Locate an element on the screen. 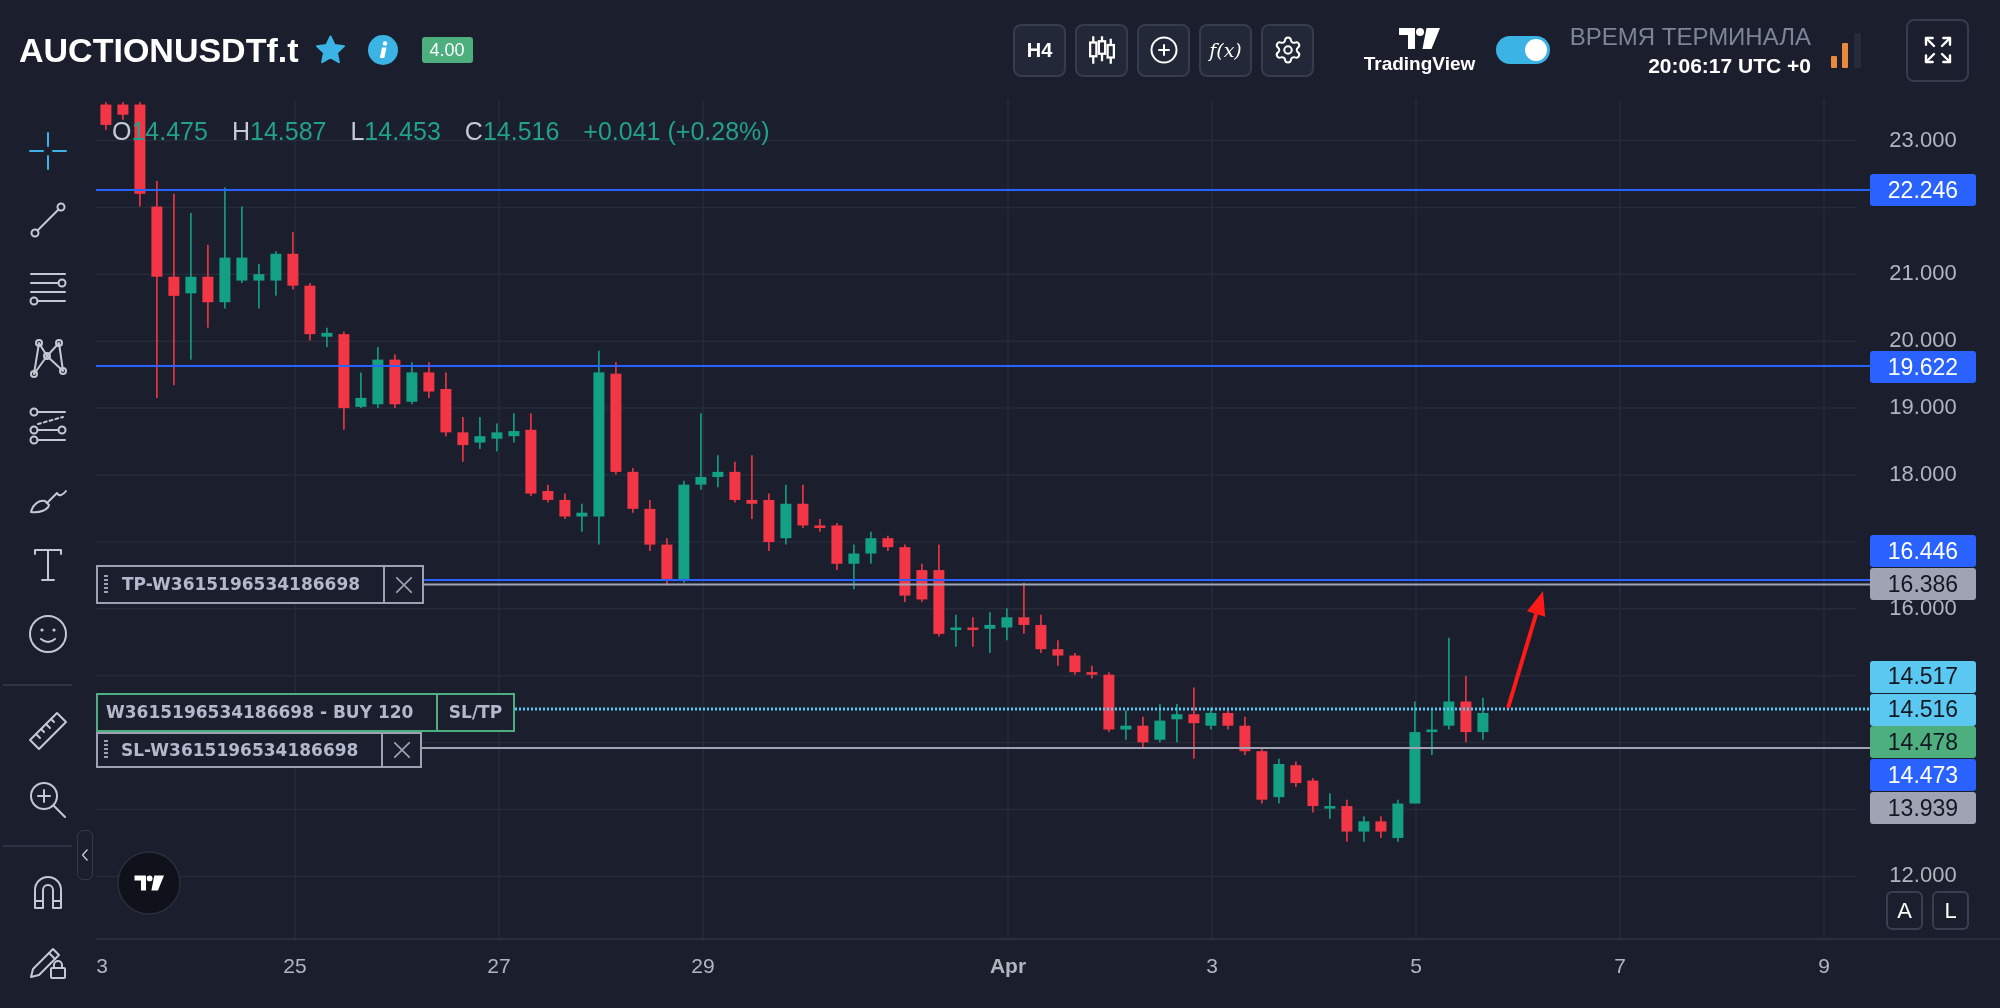  chart-switch is located at coordinates (1523, 50).